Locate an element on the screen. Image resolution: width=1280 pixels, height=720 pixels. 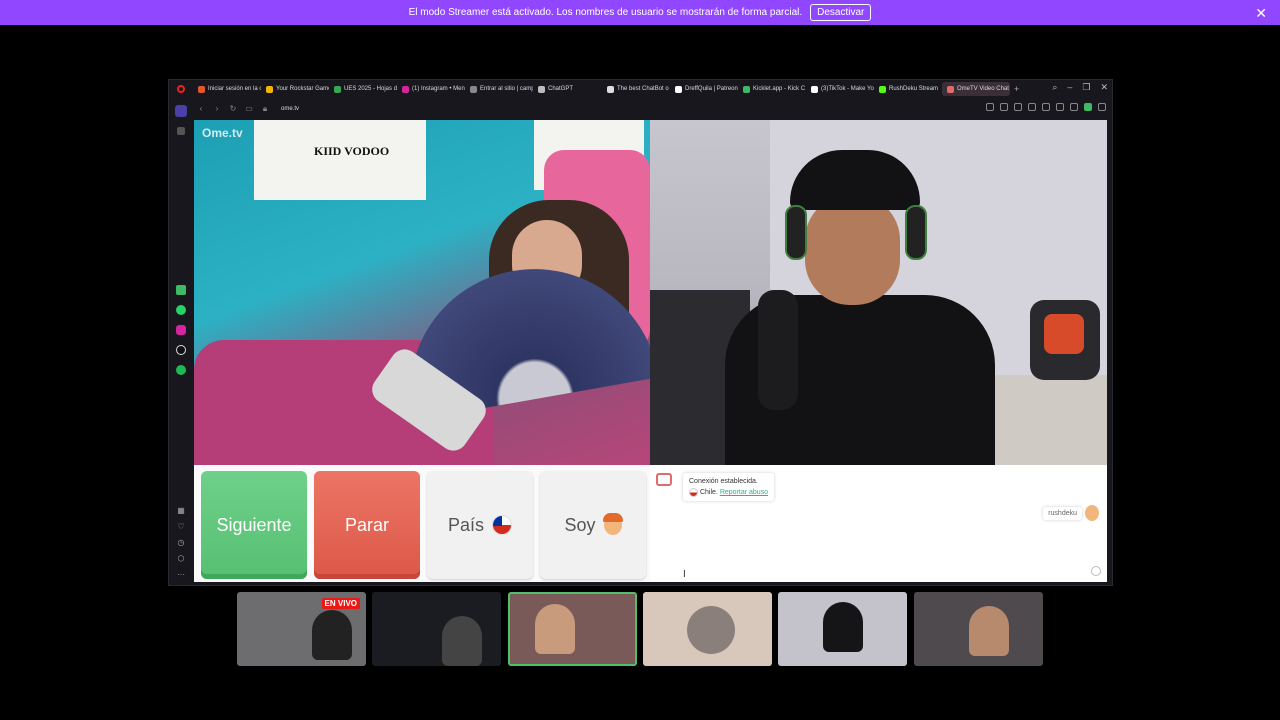
url-field: ome.tv is located at coordinates (290, 109).